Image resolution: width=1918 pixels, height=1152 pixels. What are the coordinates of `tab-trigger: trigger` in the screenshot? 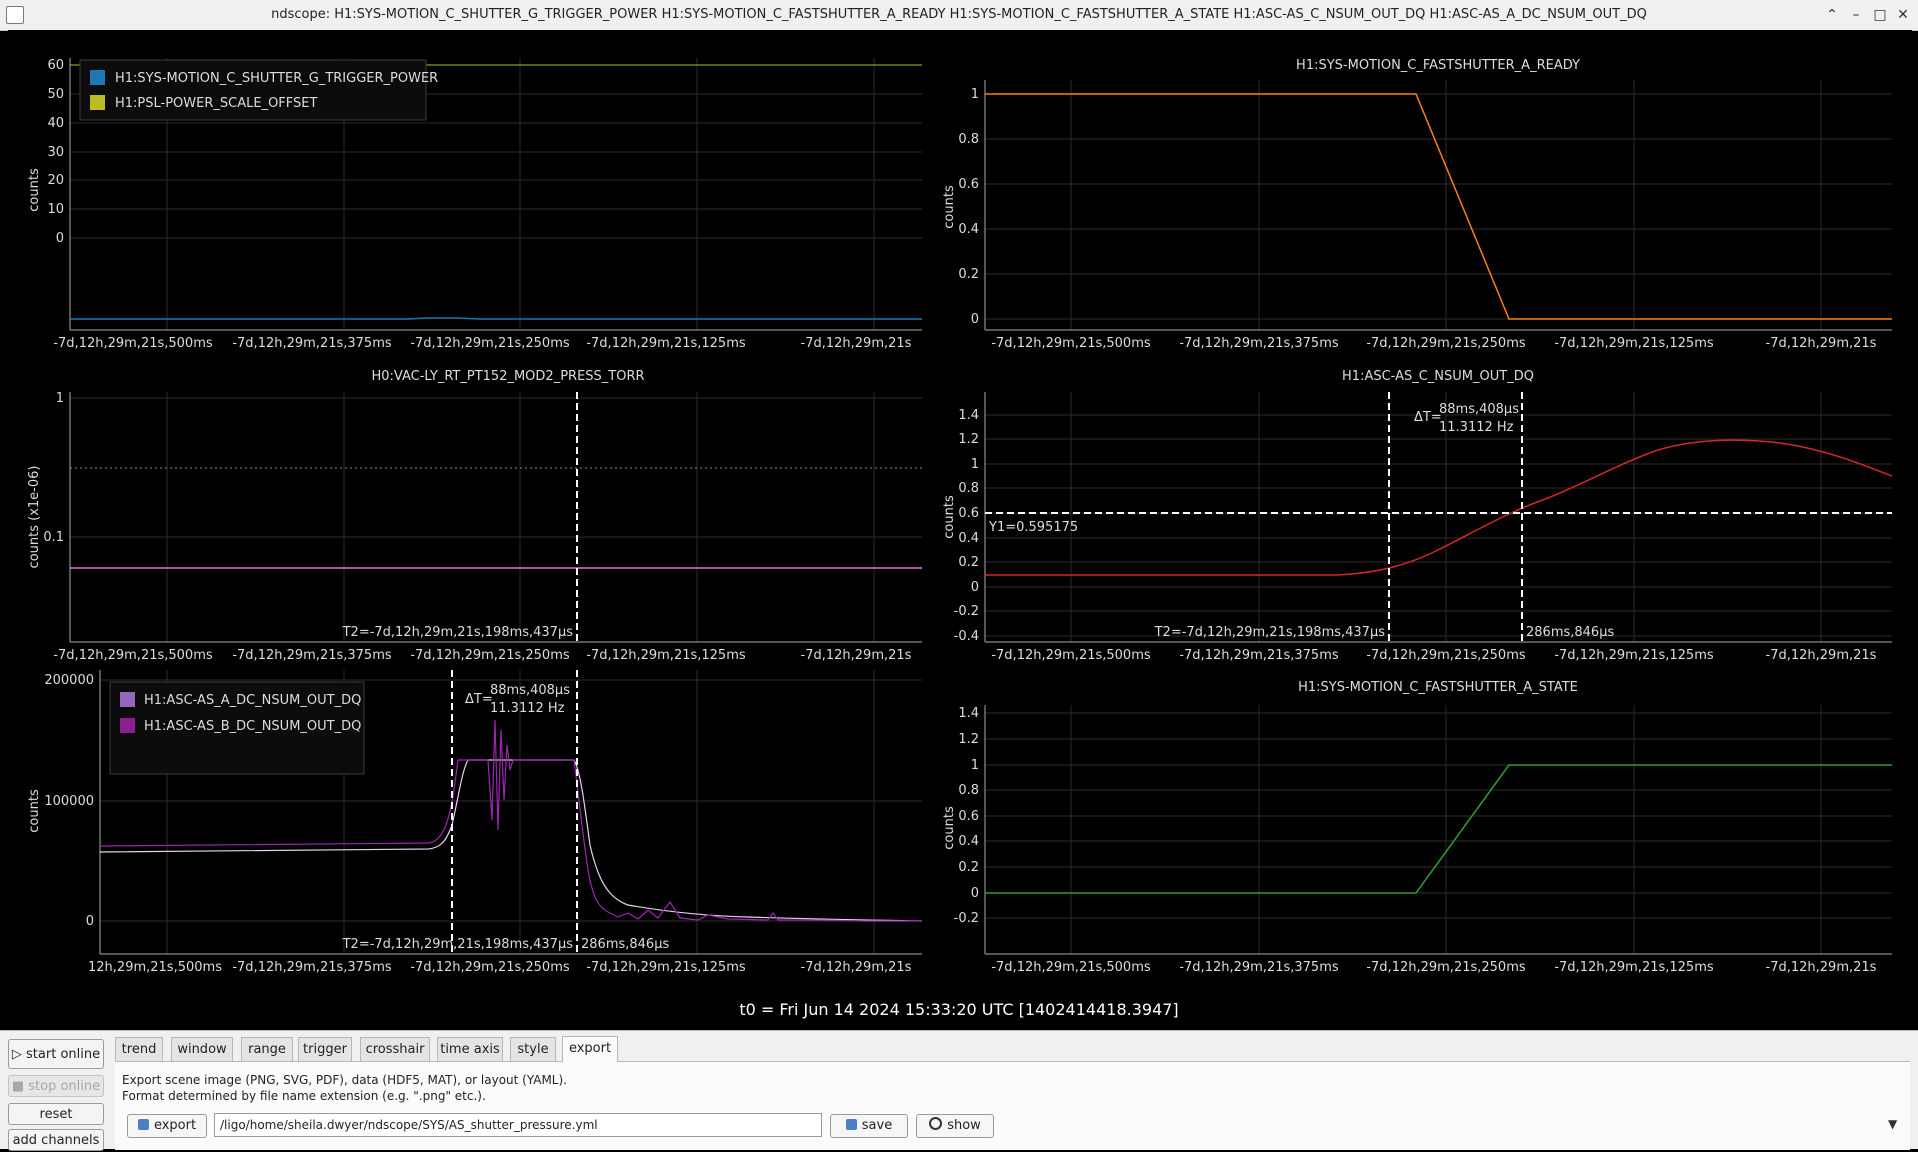 It's located at (325, 1049).